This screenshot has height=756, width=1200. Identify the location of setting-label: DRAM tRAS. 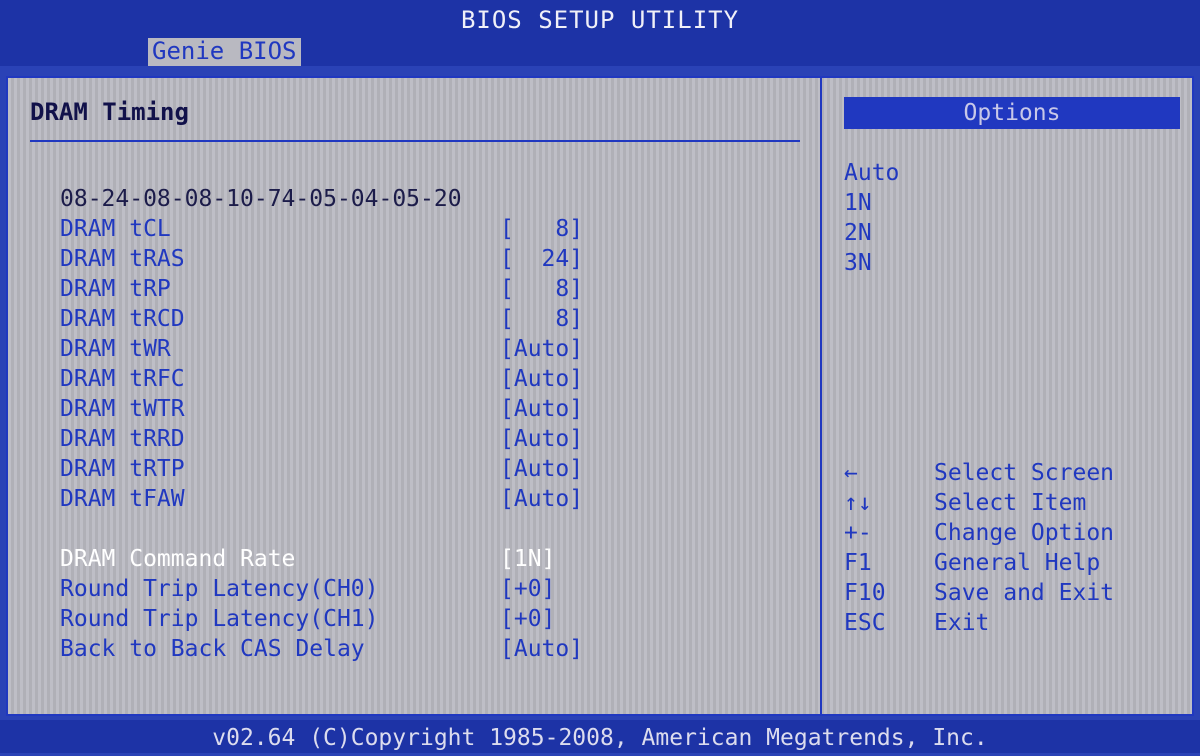
(122, 259).